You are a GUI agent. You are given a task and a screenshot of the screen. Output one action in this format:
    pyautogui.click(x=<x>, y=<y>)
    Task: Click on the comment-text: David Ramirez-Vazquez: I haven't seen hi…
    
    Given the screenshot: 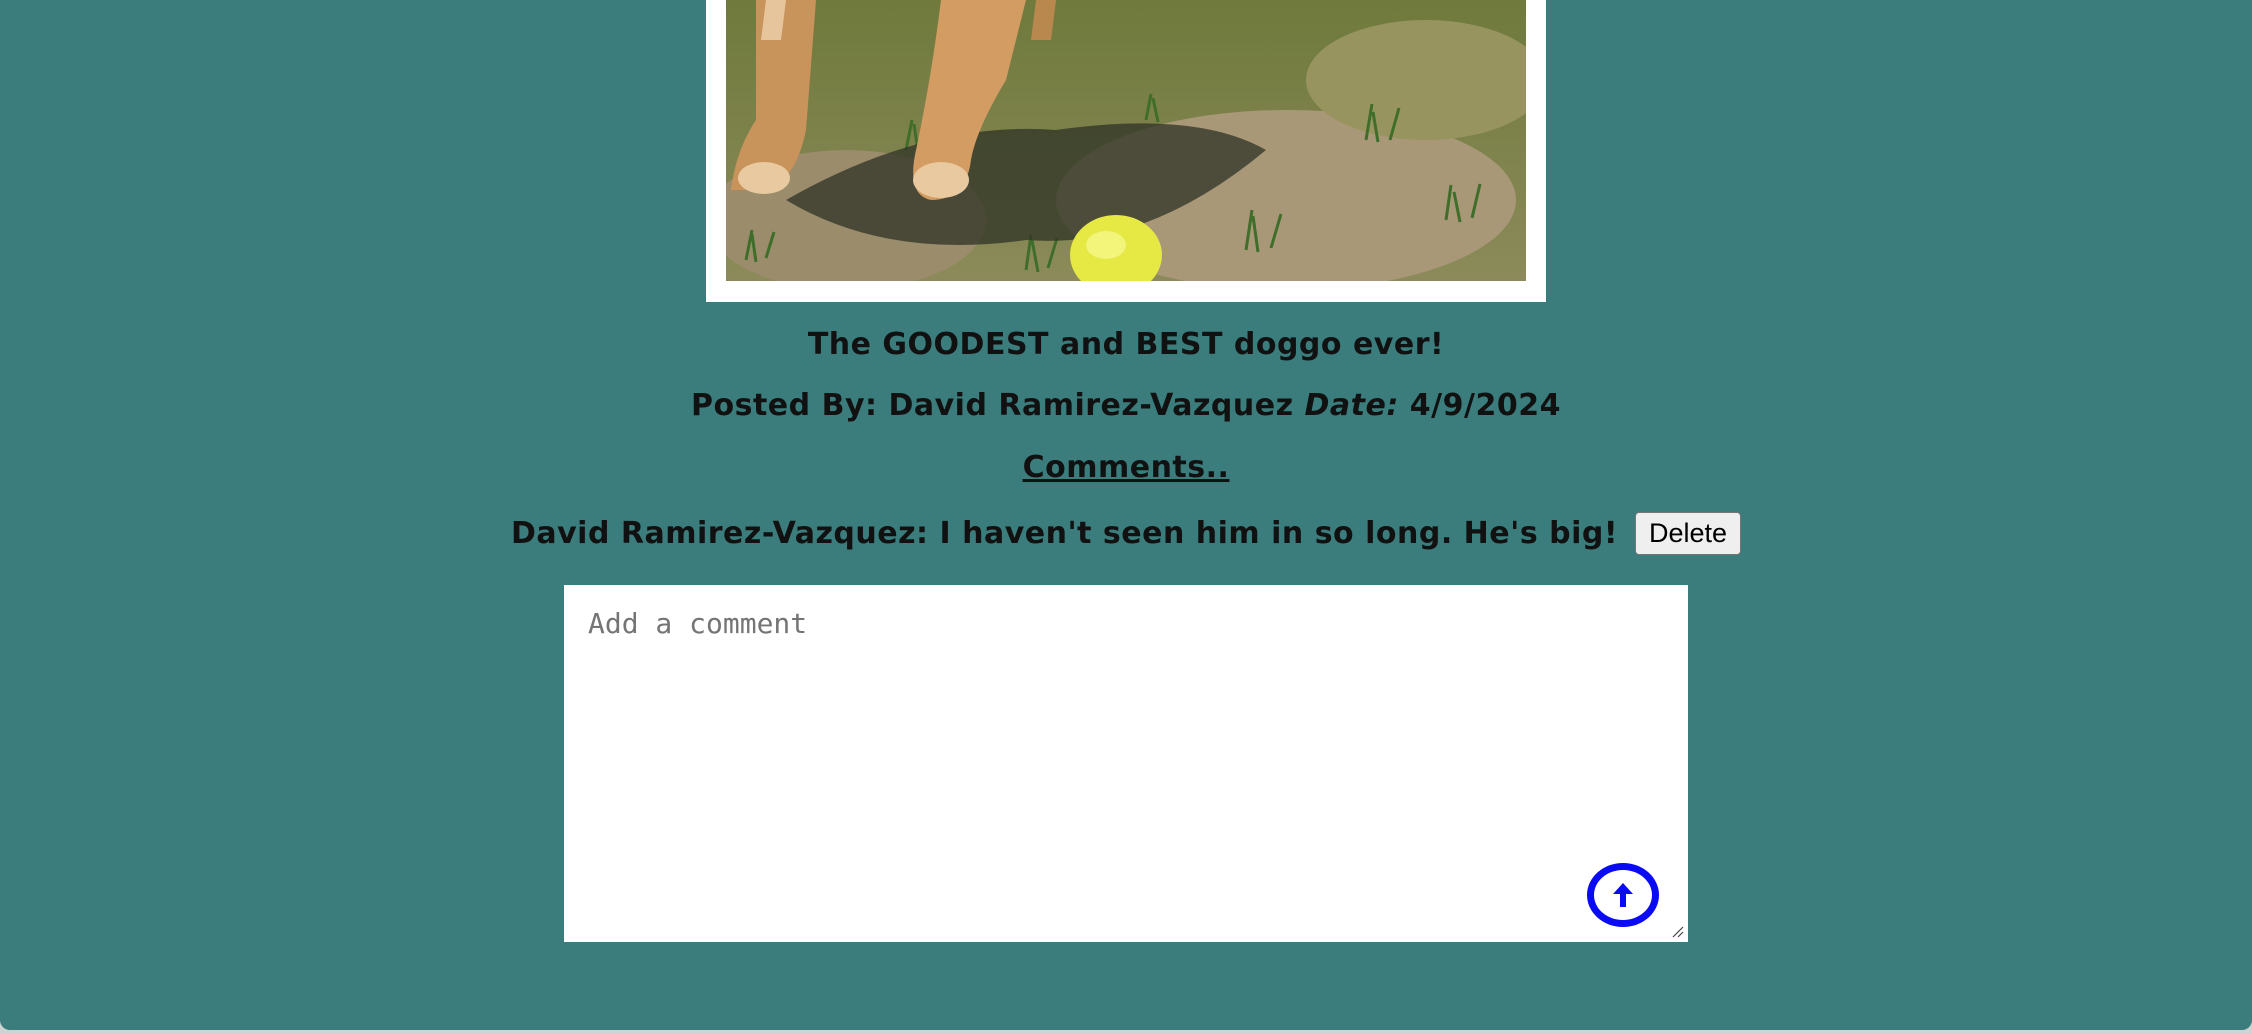 What is the action you would take?
    pyautogui.click(x=1064, y=533)
    